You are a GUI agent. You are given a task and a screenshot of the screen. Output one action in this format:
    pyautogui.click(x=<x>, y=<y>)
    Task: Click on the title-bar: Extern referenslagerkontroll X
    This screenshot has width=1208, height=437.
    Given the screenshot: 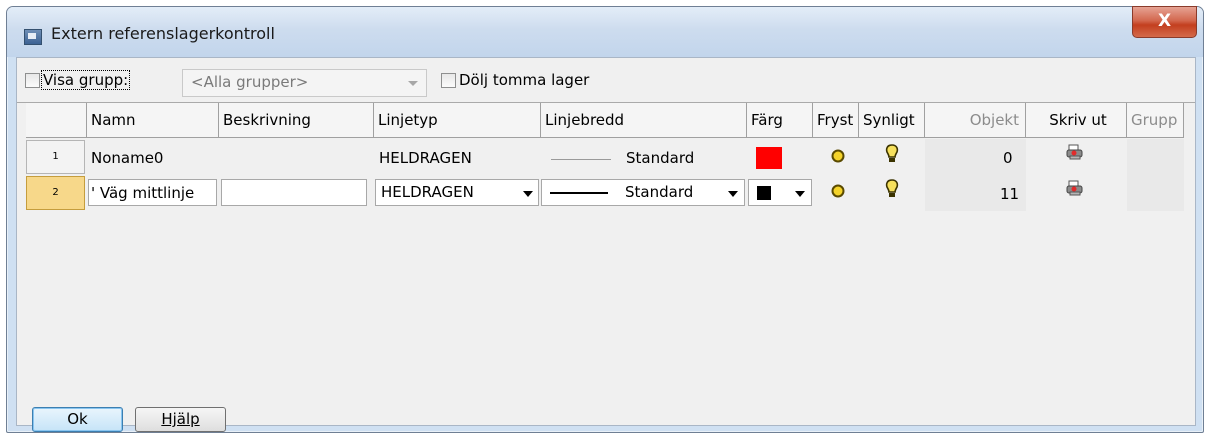 What is the action you would take?
    pyautogui.click(x=605, y=31)
    